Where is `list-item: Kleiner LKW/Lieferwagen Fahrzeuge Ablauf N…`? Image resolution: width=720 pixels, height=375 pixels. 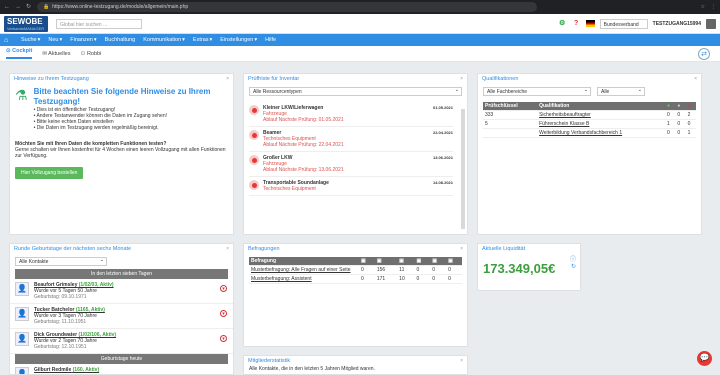
list-item: Kleiner LKW/Lieferwagen Fahrzeuge Ablauf N… is located at coordinates (351, 114).